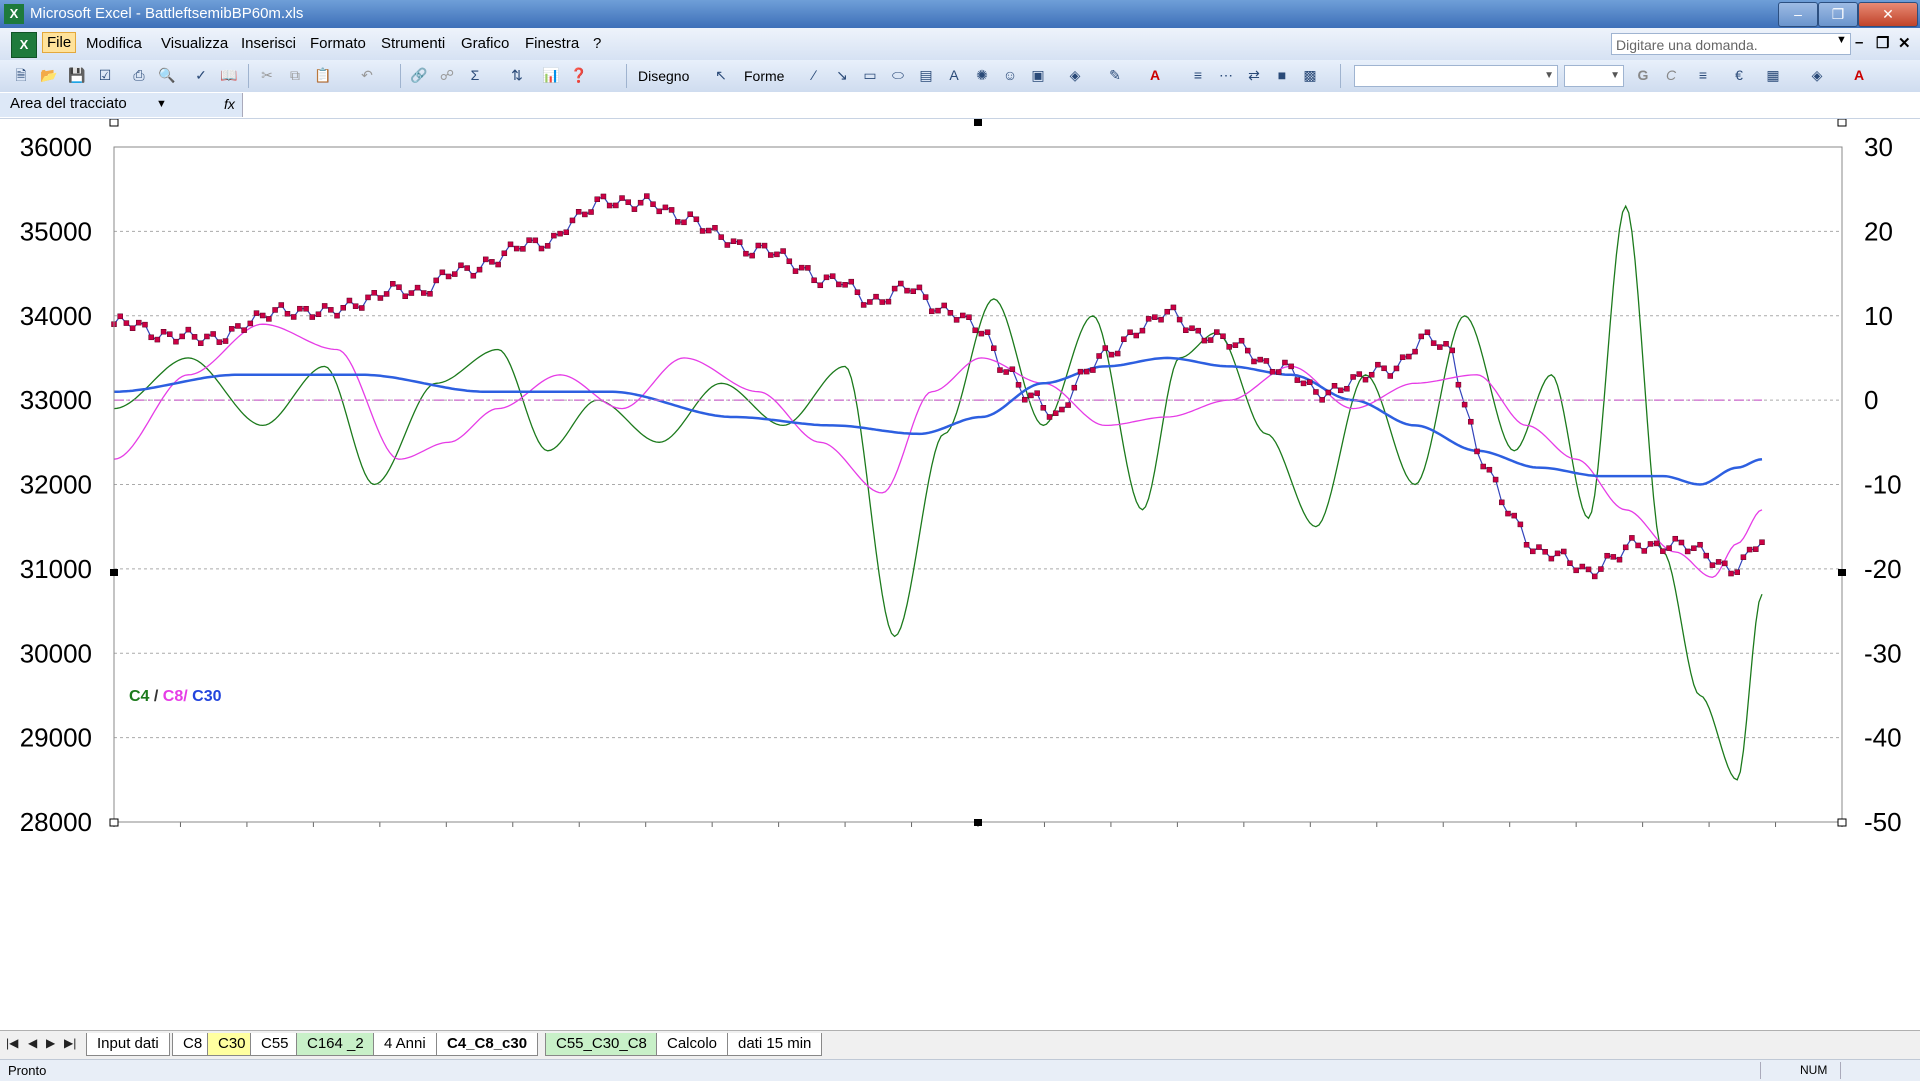 The image size is (1920, 1081). What do you see at coordinates (77, 75) in the screenshot?
I see `save-icon: 💾` at bounding box center [77, 75].